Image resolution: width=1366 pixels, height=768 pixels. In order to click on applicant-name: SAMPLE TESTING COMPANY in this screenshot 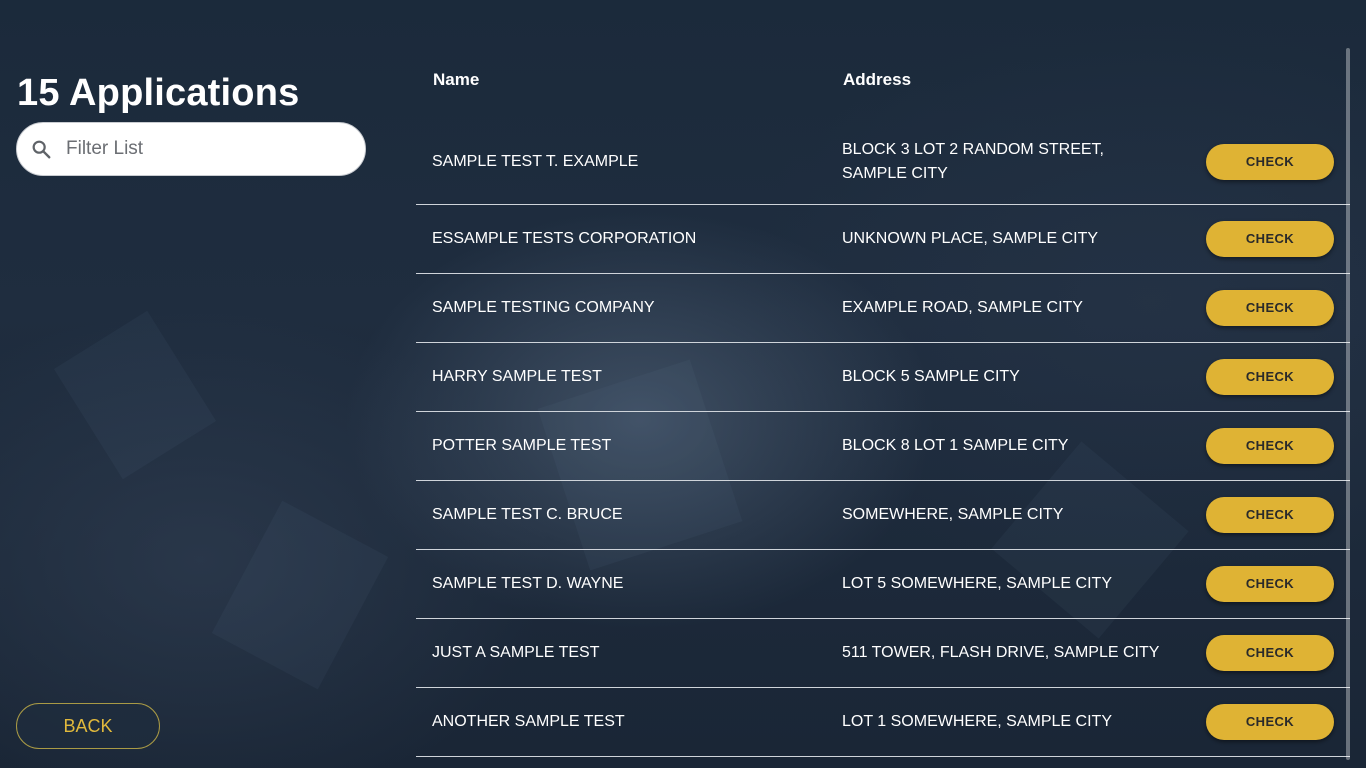, I will do `click(543, 307)`.